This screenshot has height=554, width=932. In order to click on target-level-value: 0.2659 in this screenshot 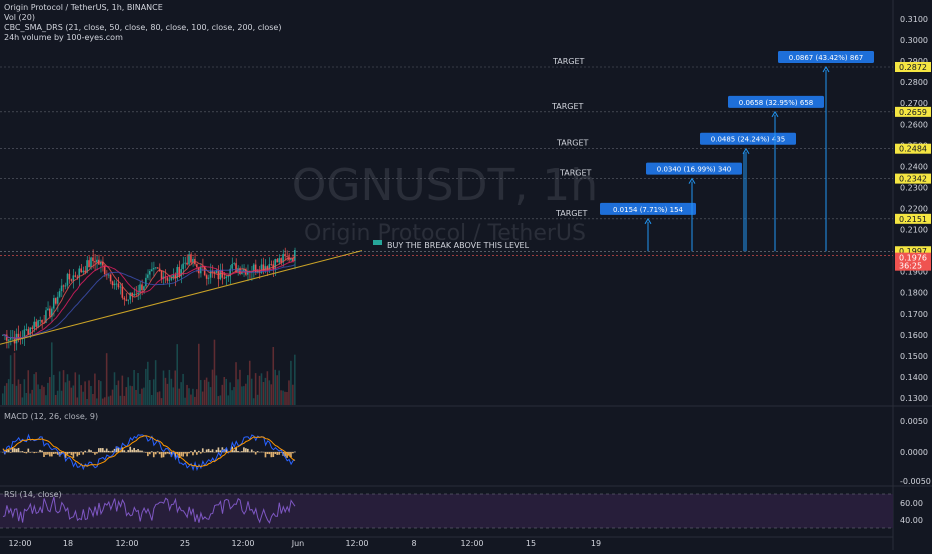, I will do `click(913, 112)`.